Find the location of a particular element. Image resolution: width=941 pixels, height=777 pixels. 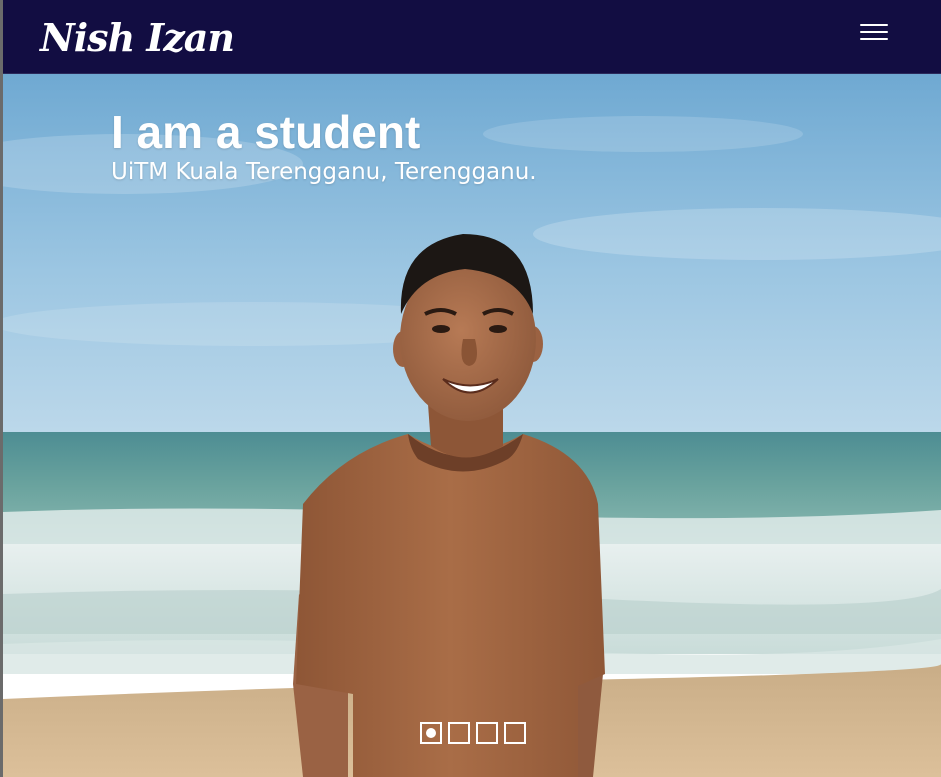

brand-logo: Nish Izan is located at coordinates (137, 38).